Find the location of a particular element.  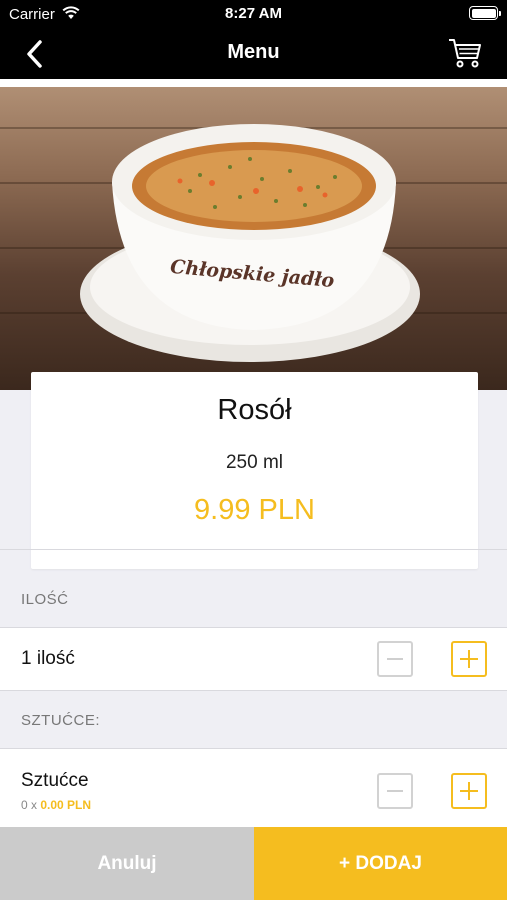

cutlery-section-header: SZTUĆCE: is located at coordinates (60, 720).